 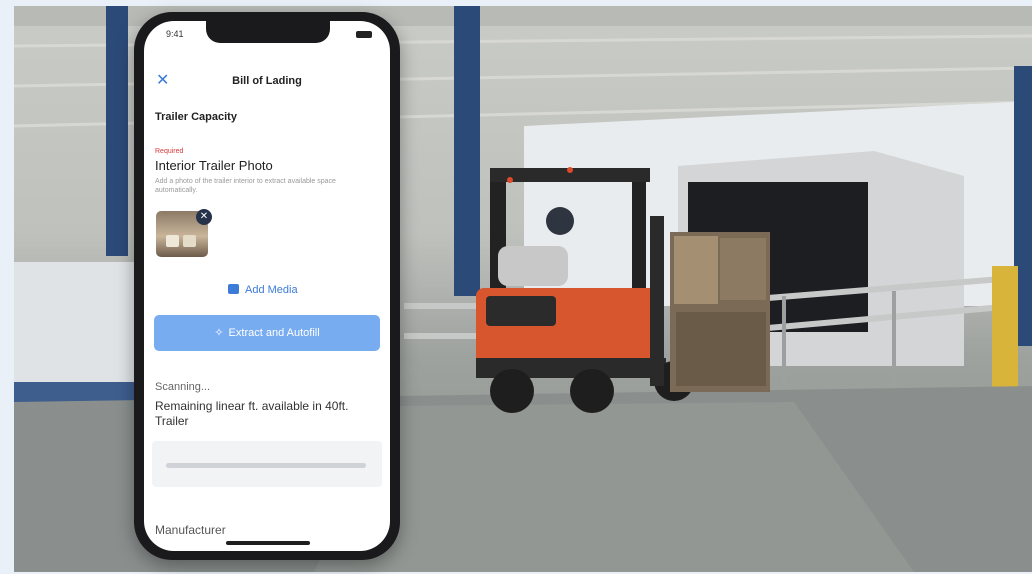 What do you see at coordinates (190, 530) in the screenshot?
I see `manufacturer-label: Manufacturer` at bounding box center [190, 530].